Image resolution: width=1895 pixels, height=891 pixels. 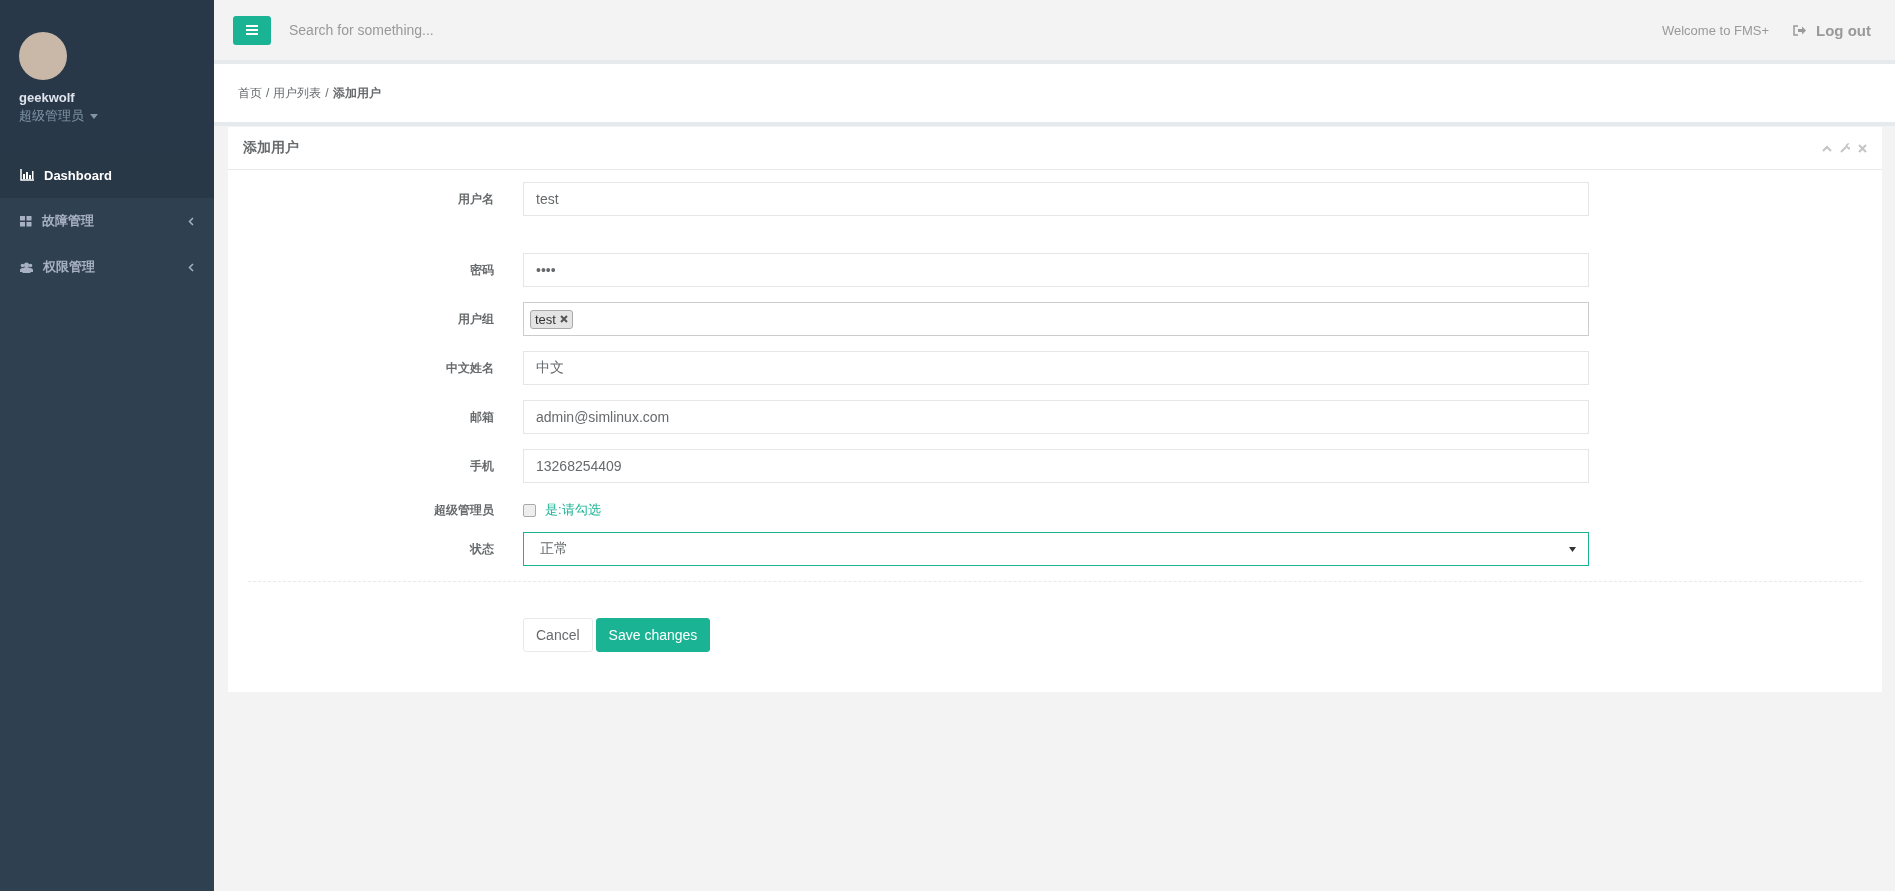 I want to click on collapse-button, so click(x=1827, y=148).